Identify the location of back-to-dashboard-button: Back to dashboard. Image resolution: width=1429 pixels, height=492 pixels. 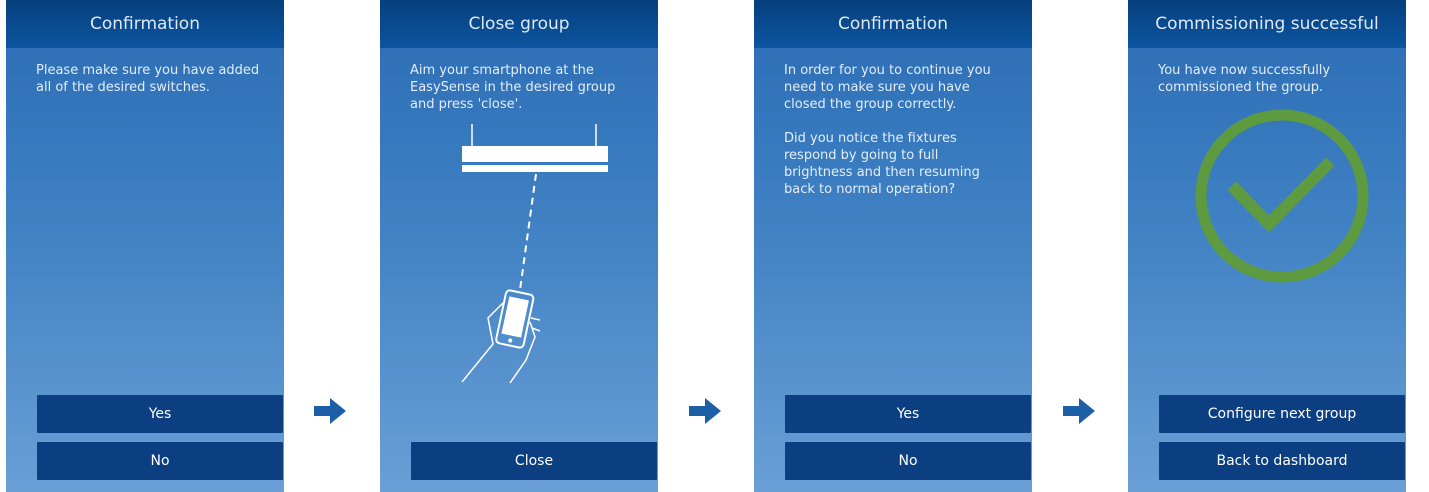
(1282, 461).